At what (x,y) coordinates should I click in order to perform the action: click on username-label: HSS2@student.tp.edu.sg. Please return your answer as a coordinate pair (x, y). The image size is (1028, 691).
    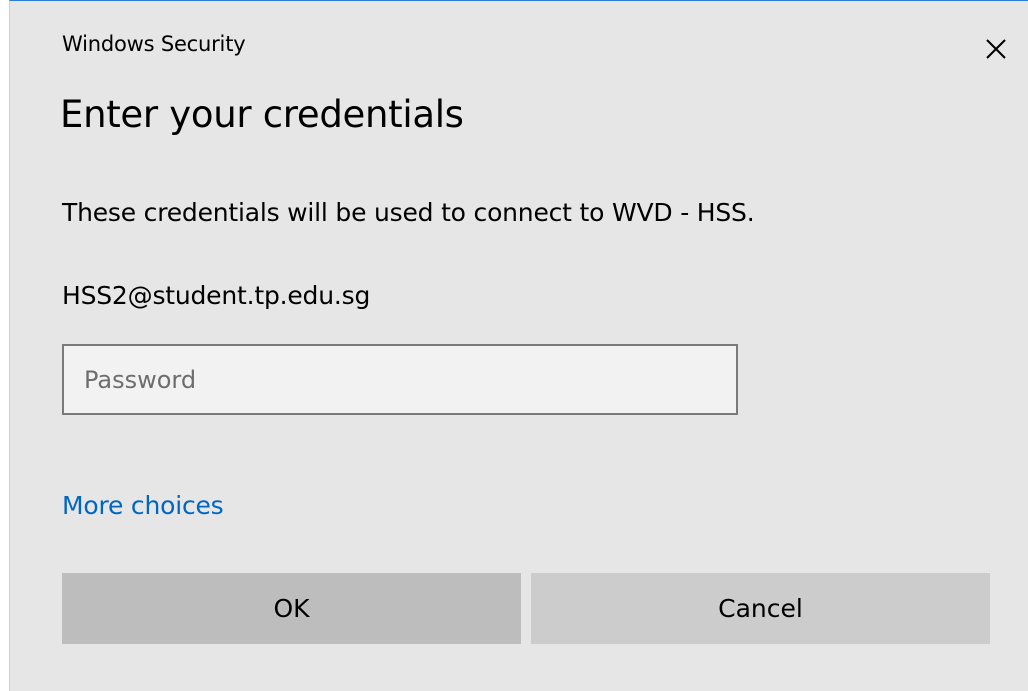
    Looking at the image, I should click on (216, 295).